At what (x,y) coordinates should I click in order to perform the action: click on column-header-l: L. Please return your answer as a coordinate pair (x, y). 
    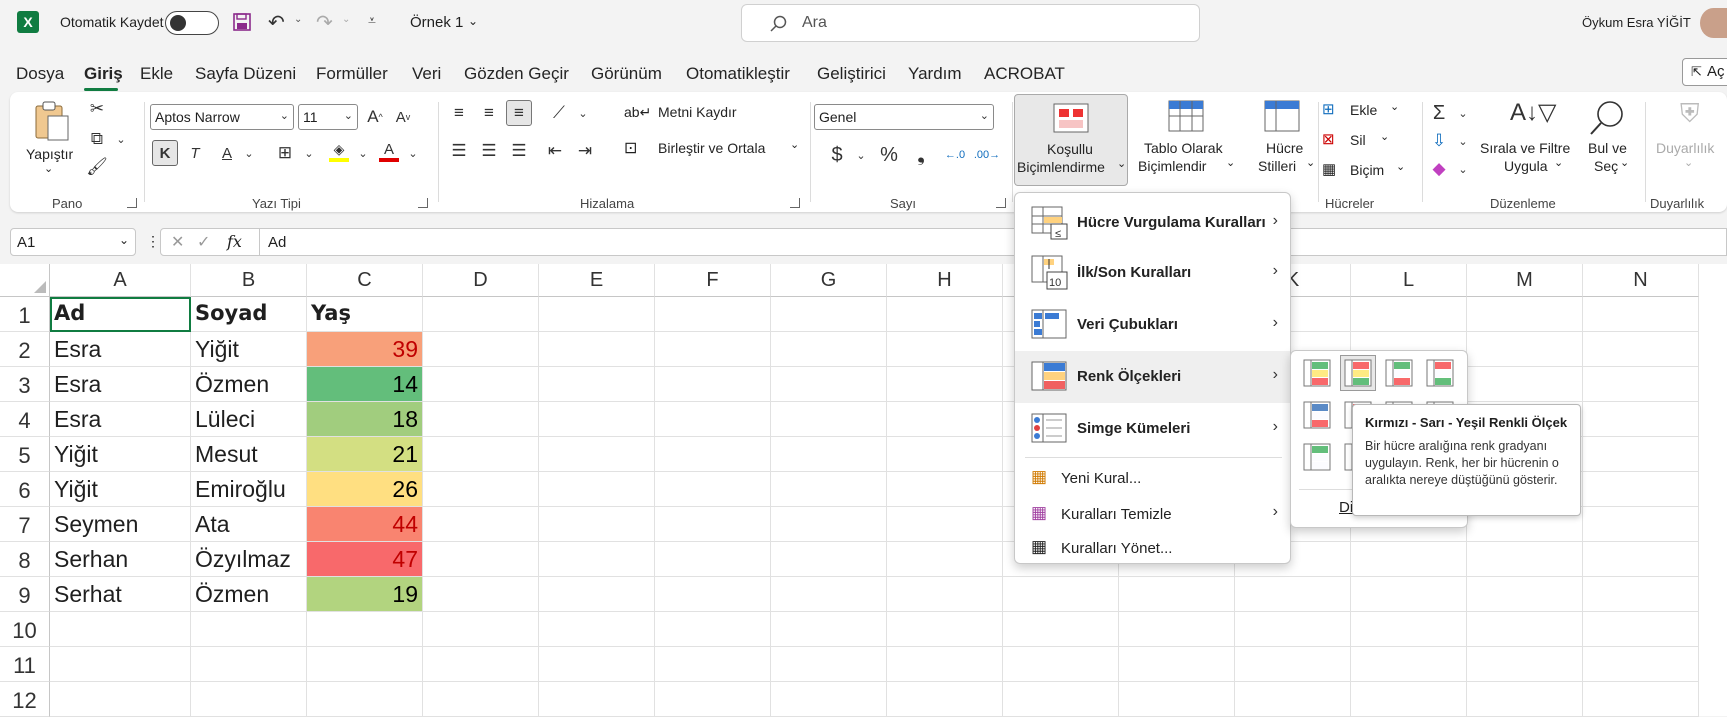
    Looking at the image, I should click on (1409, 280).